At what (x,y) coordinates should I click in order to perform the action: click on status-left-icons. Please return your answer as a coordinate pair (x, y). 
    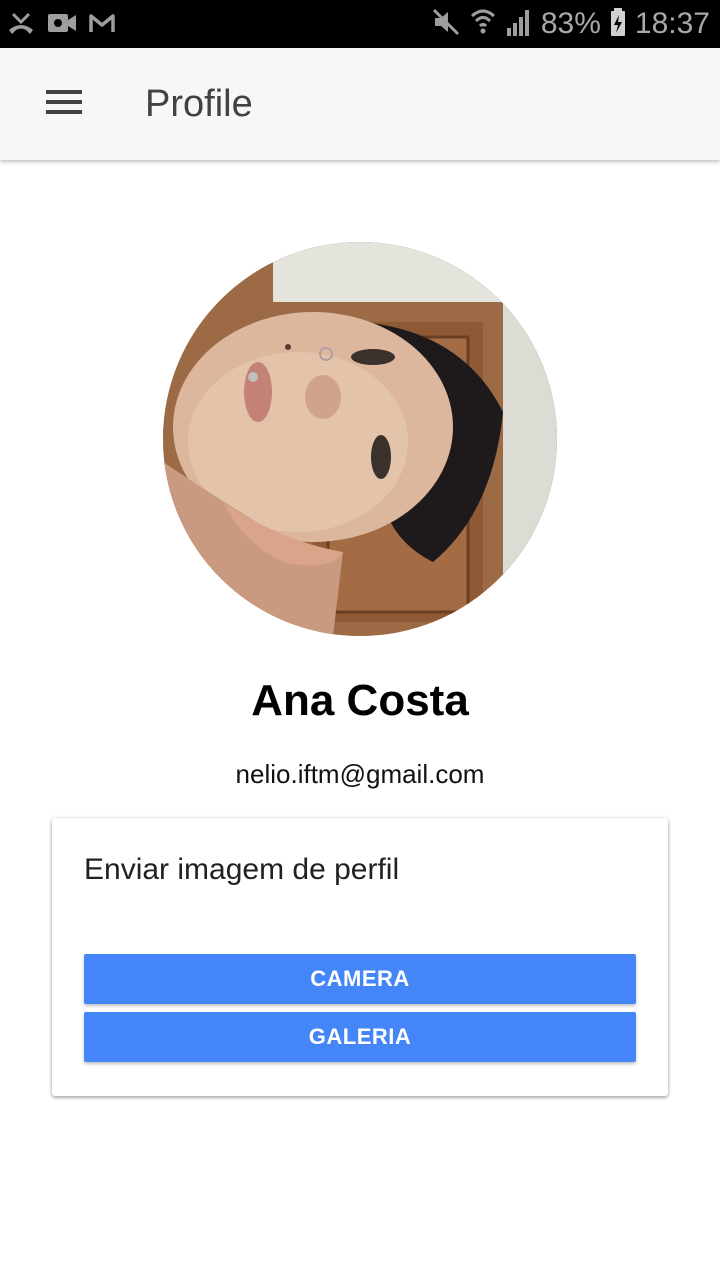
    Looking at the image, I should click on (61, 25).